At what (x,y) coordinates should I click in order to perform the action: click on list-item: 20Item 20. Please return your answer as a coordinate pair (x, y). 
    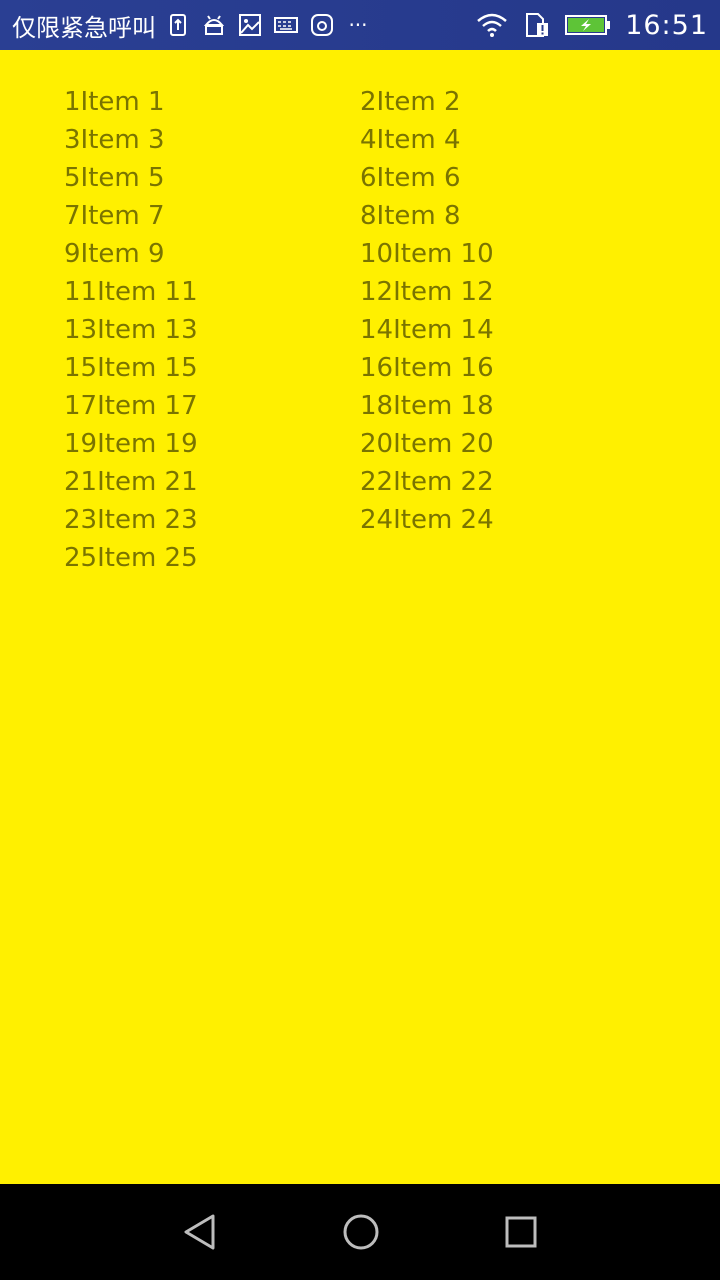
    Looking at the image, I should click on (508, 446).